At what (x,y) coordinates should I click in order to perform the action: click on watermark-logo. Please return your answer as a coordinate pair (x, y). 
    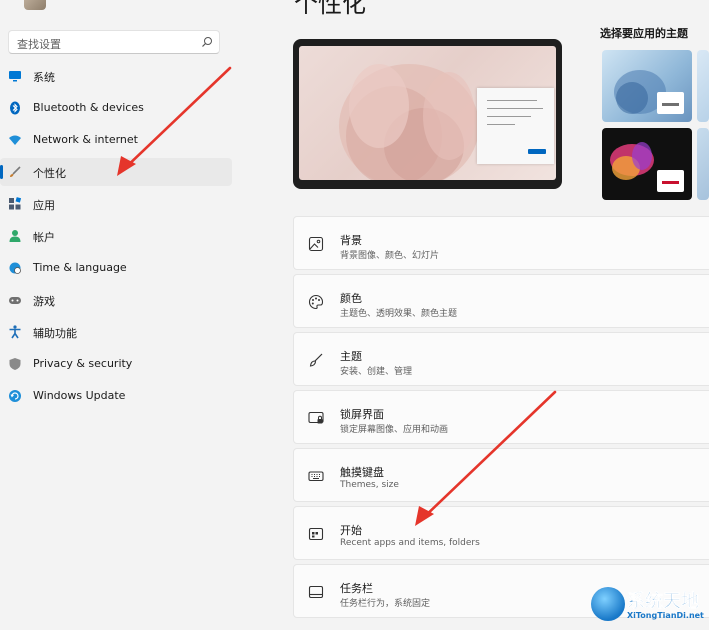
    Looking at the image, I should click on (608, 604).